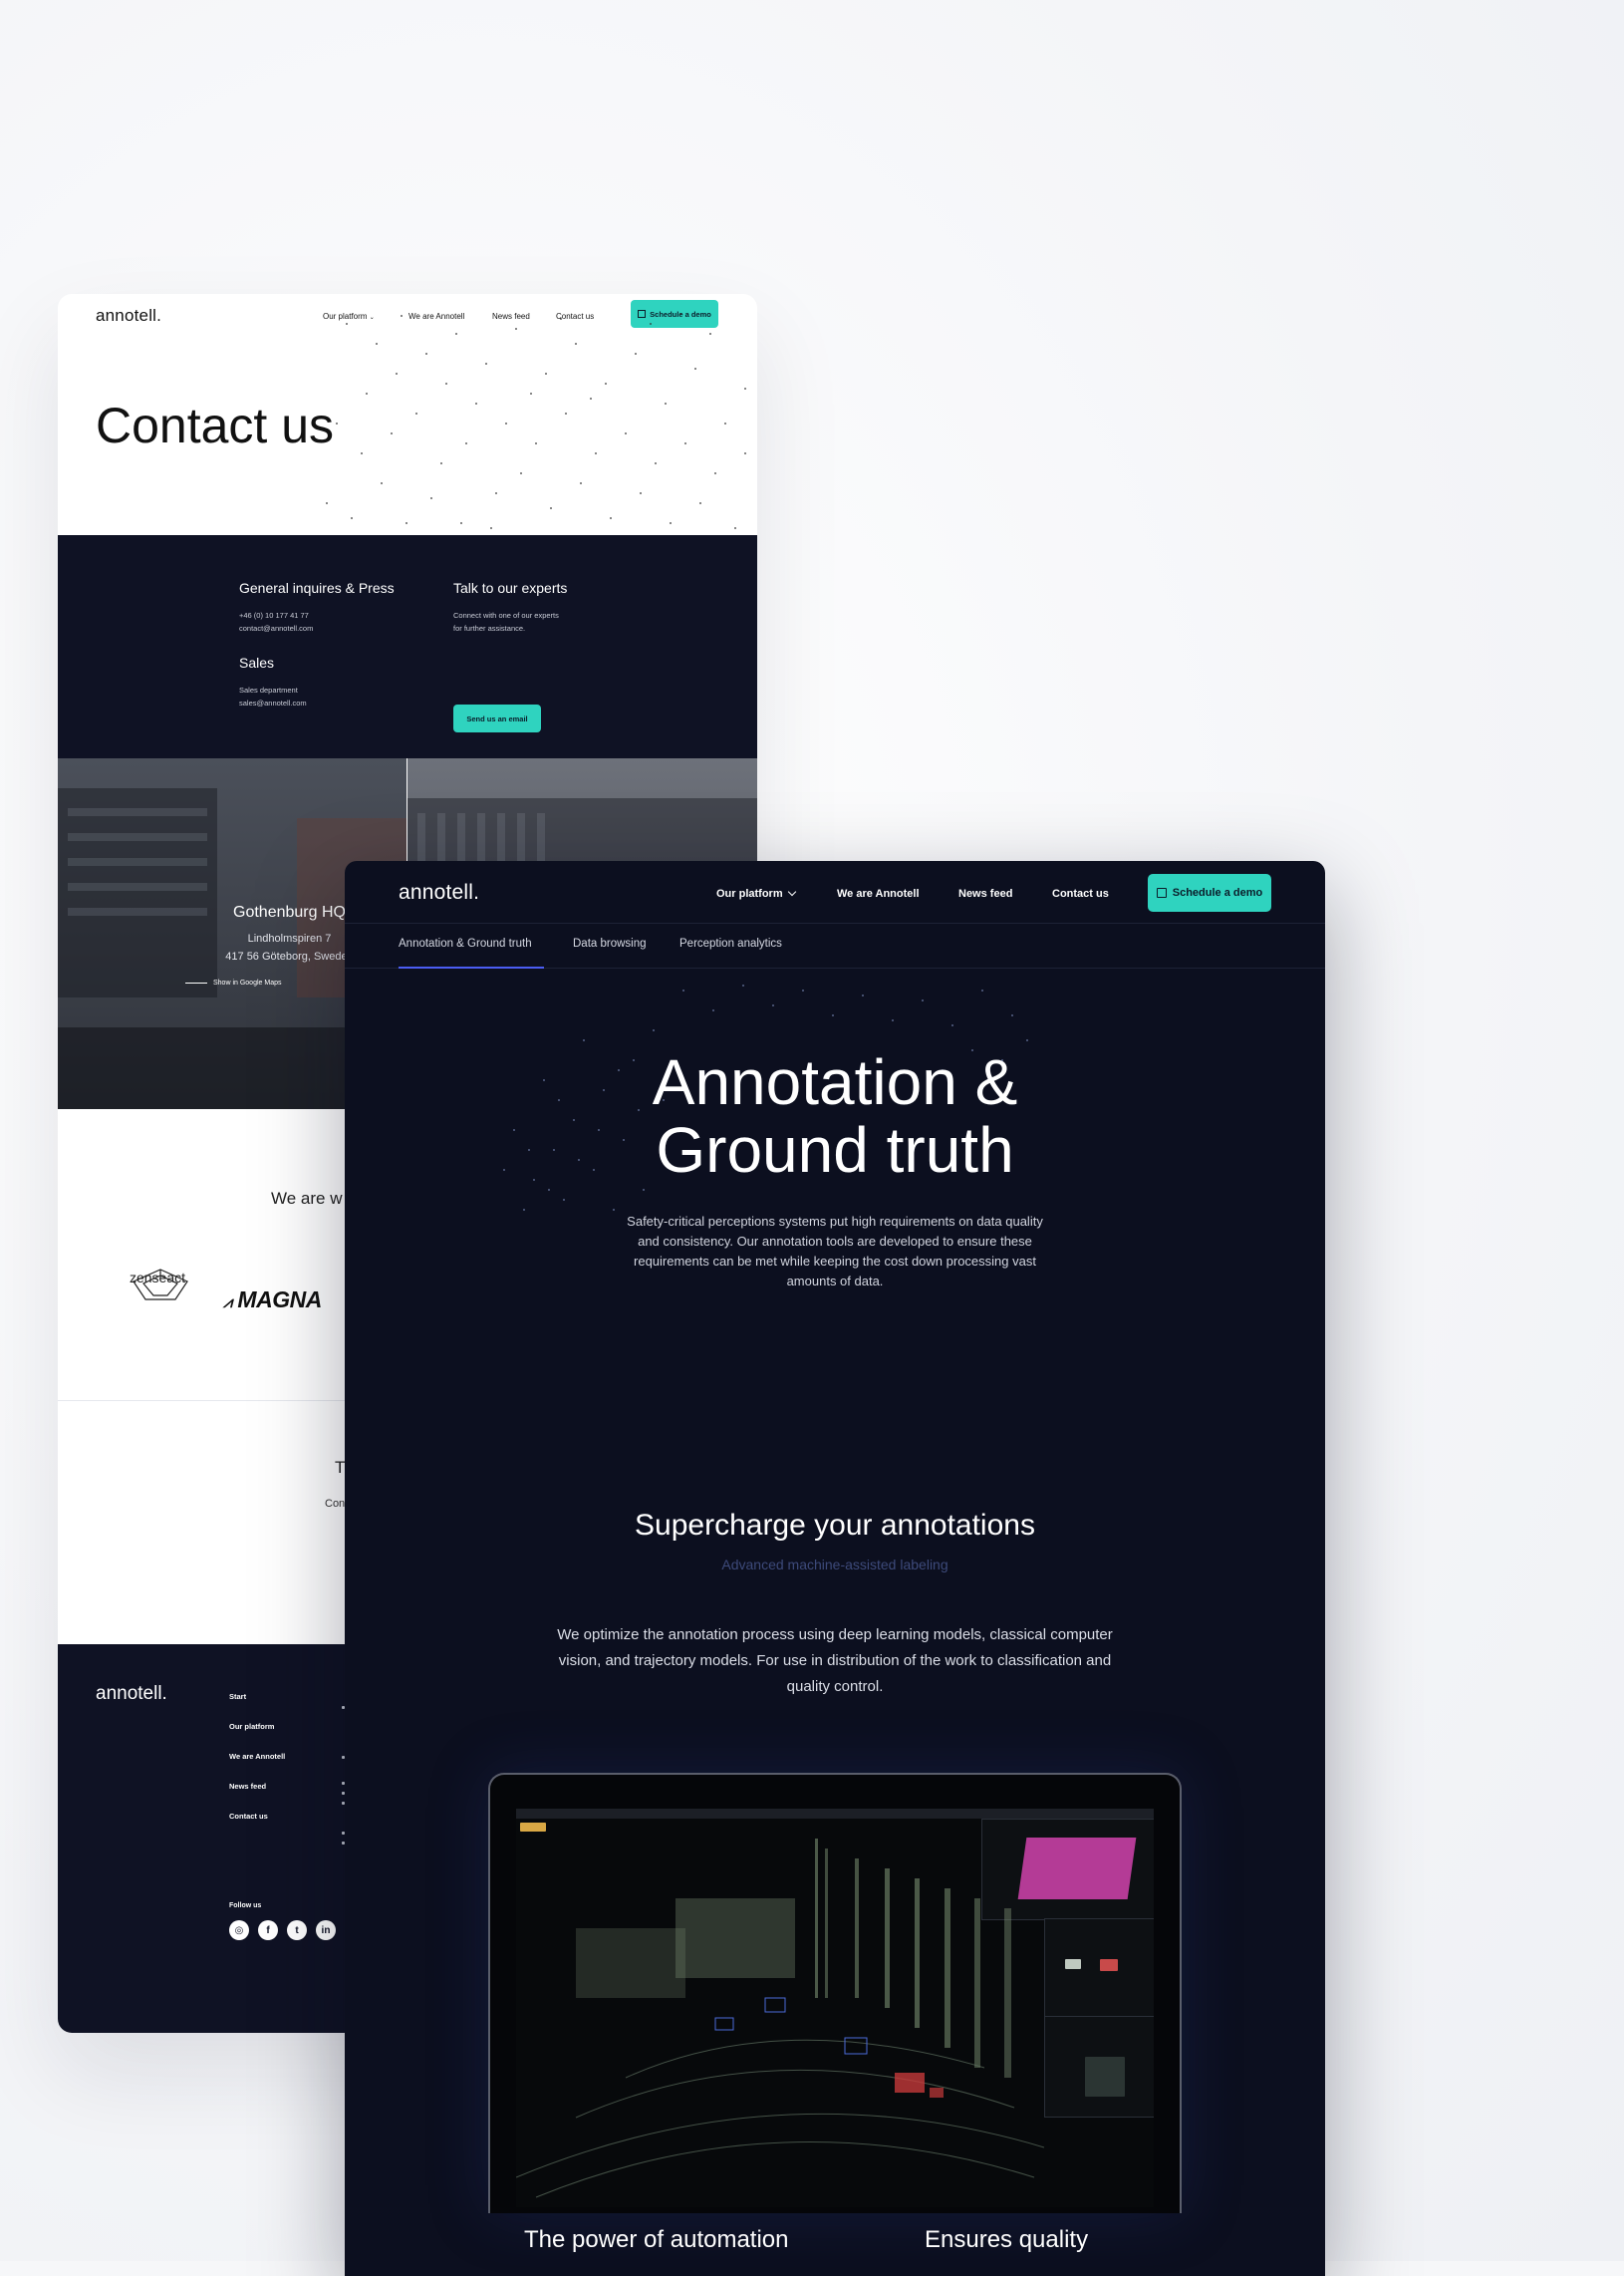 This screenshot has height=2276, width=1624. I want to click on linkedin-icon: in, so click(326, 1930).